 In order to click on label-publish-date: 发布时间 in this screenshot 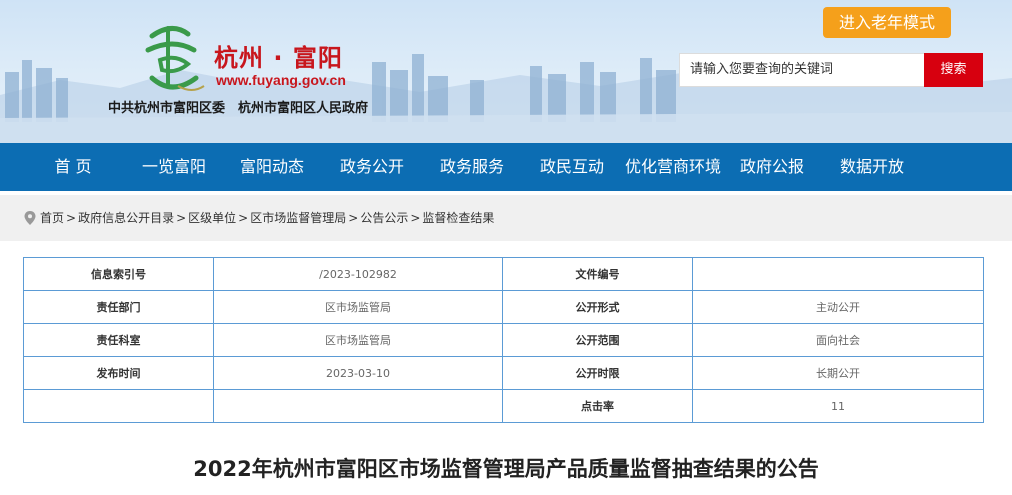, I will do `click(118, 373)`.